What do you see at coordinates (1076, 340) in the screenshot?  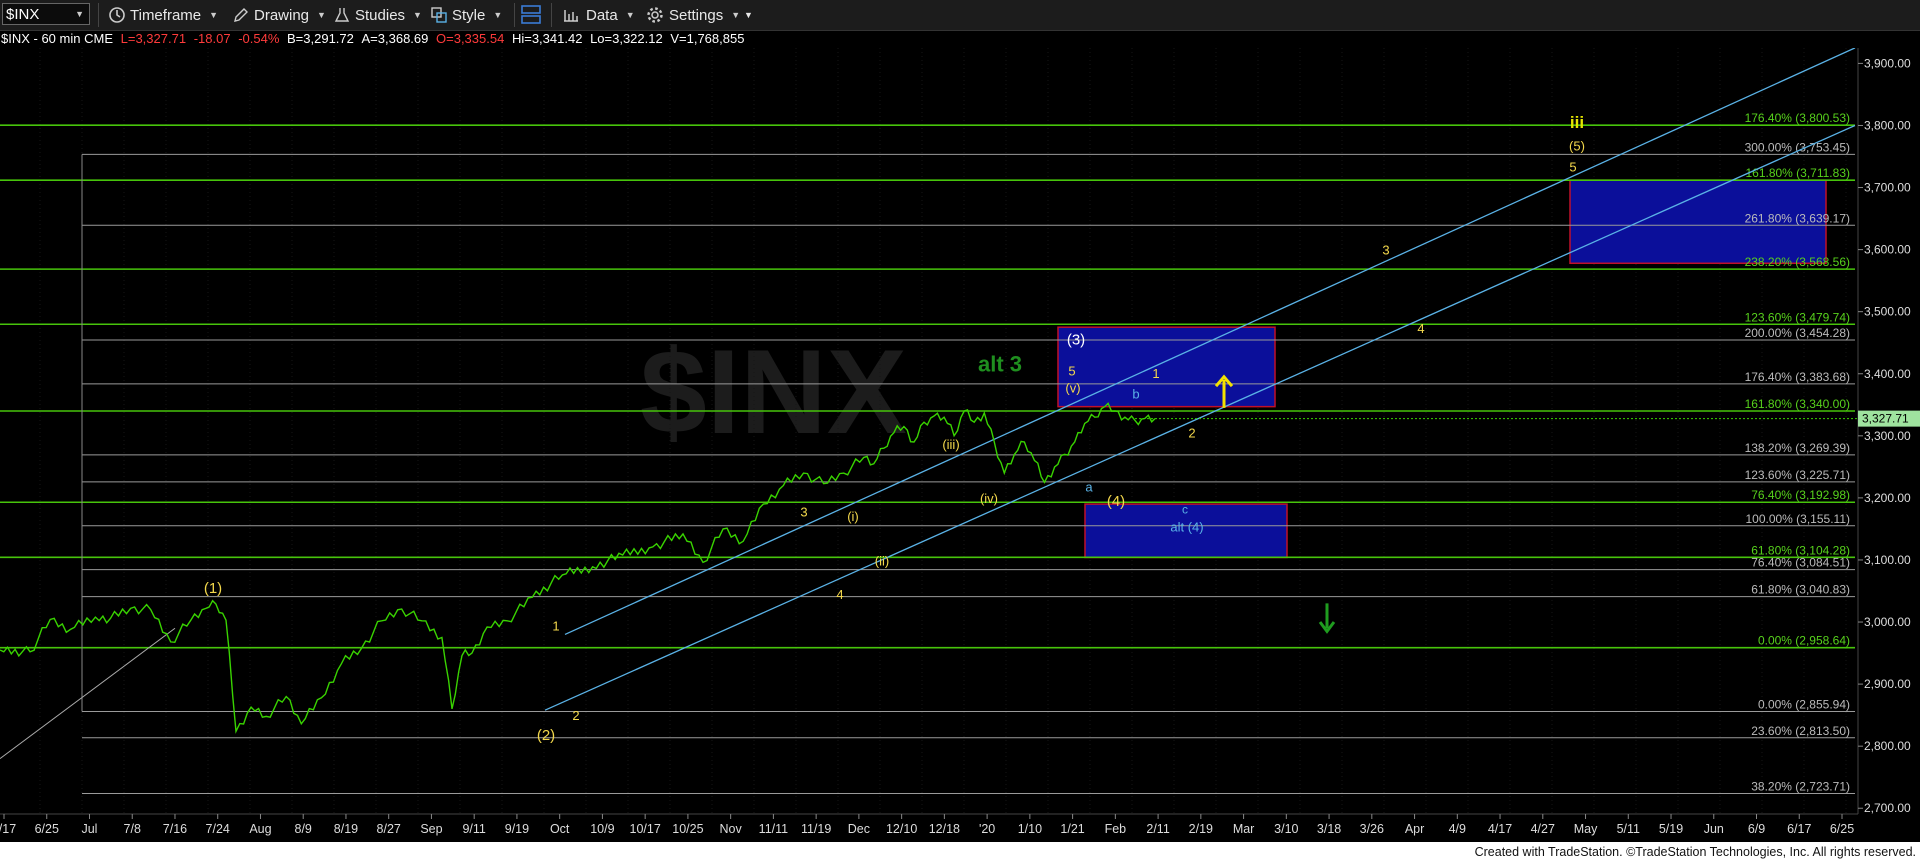 I see `wave-label: (3)` at bounding box center [1076, 340].